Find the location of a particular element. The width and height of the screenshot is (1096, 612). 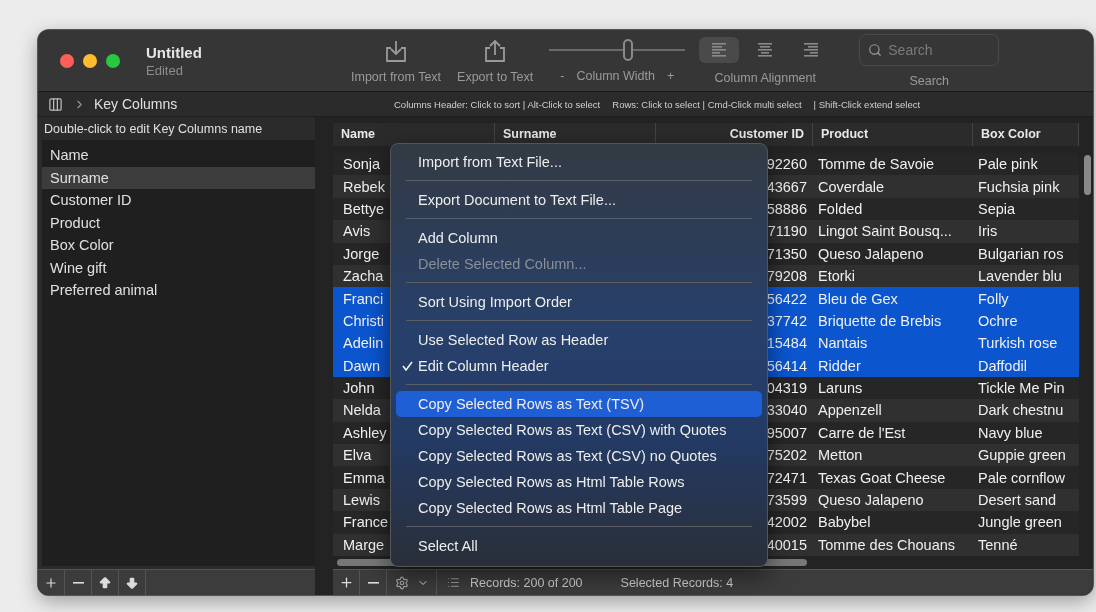

table-cell-text: Tomme de Savoie is located at coordinates (876, 164).